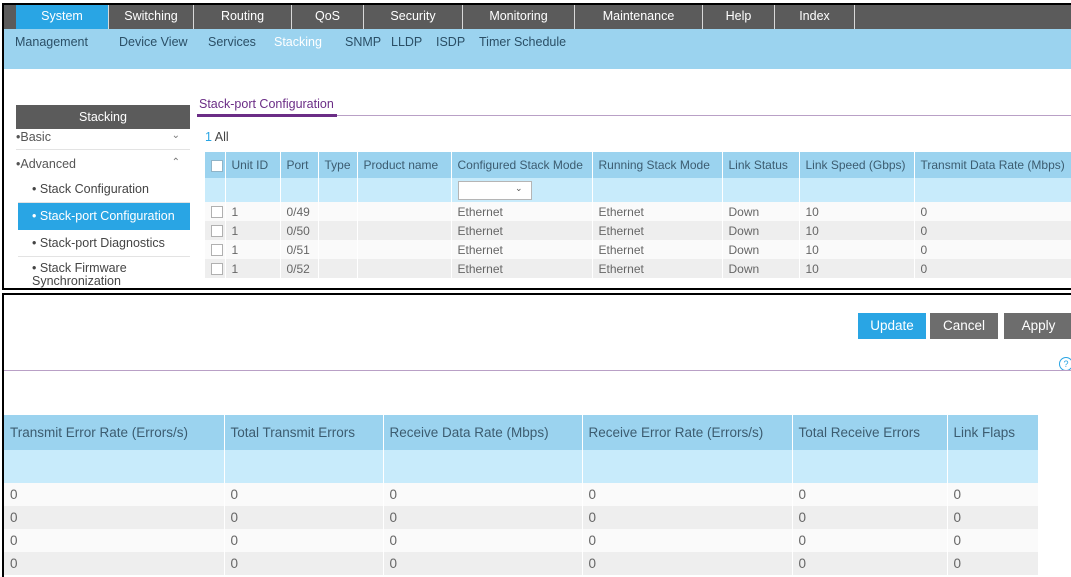  Describe the element at coordinates (253, 268) in the screenshot. I see `unit-id-cell: 1` at that location.